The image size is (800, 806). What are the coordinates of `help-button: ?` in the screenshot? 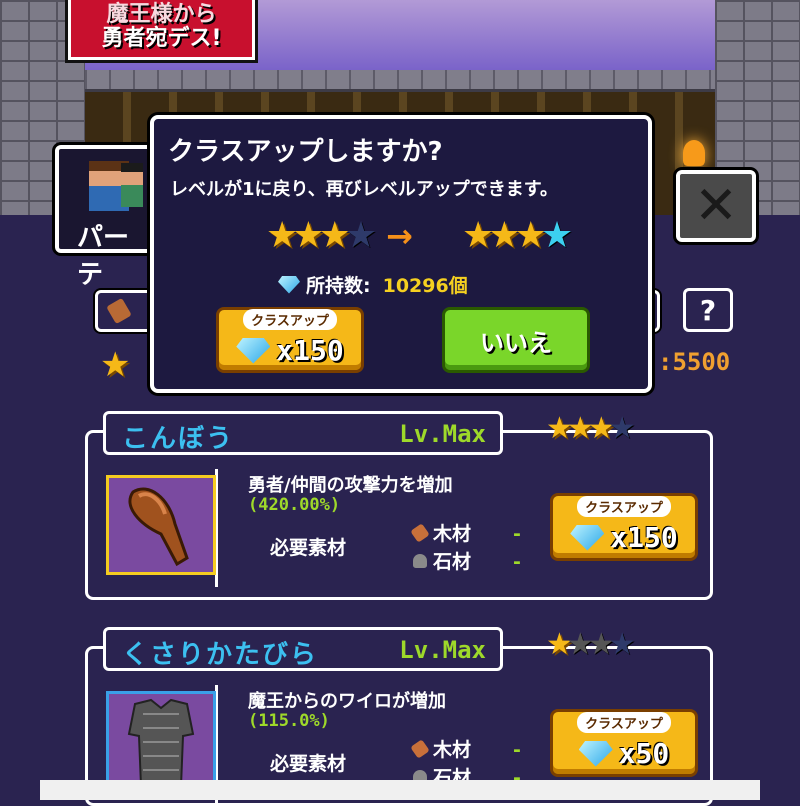 It's located at (708, 310).